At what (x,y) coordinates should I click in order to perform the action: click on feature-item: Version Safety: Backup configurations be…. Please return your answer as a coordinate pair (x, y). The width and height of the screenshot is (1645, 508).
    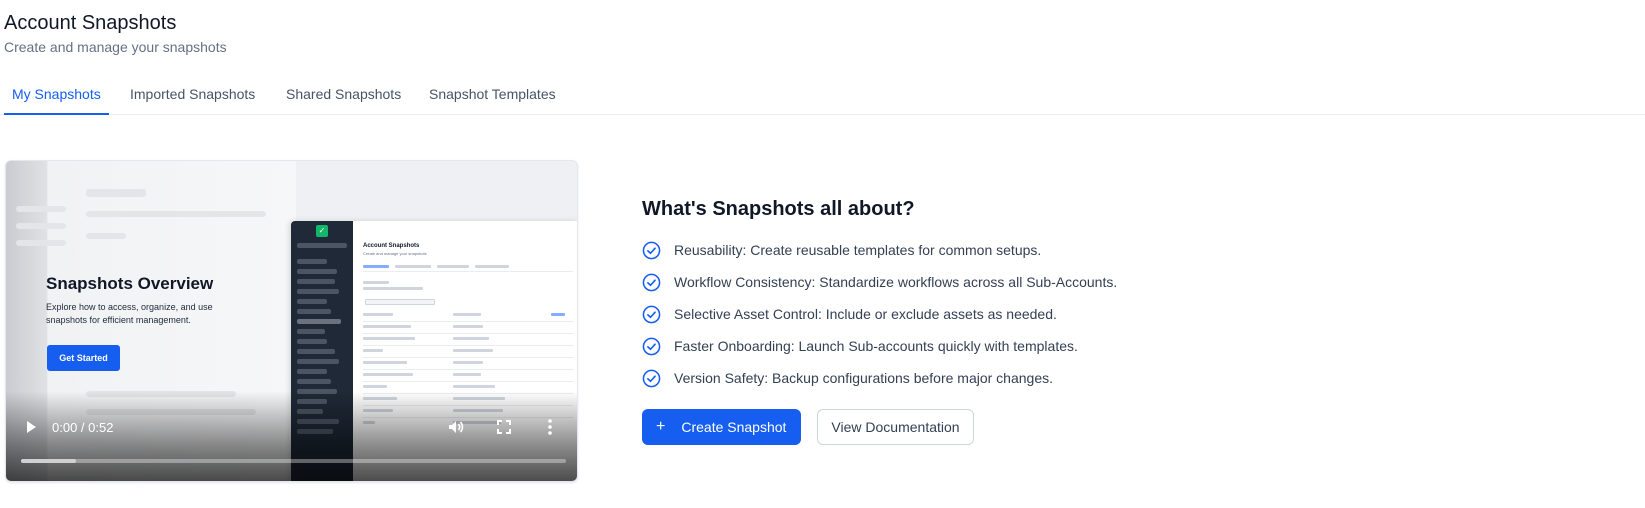
    Looking at the image, I should click on (879, 378).